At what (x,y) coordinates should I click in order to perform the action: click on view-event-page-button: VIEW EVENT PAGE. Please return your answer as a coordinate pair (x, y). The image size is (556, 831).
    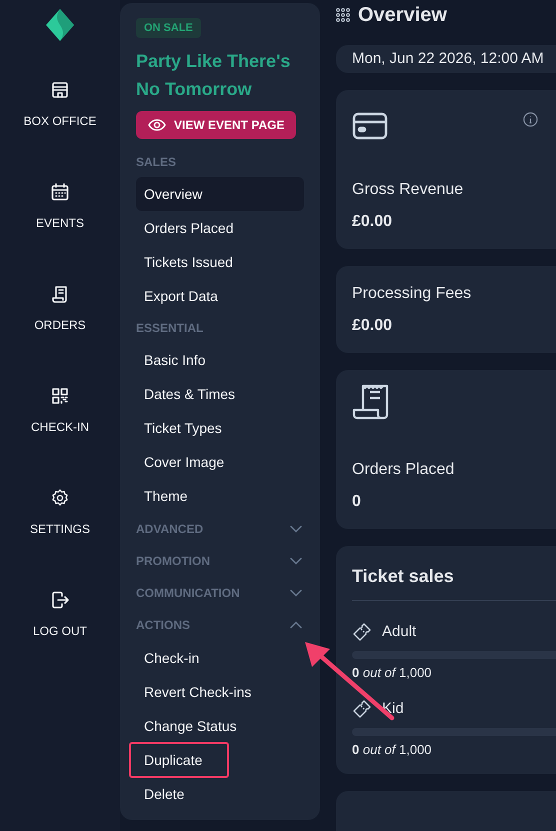
    Looking at the image, I should click on (216, 125).